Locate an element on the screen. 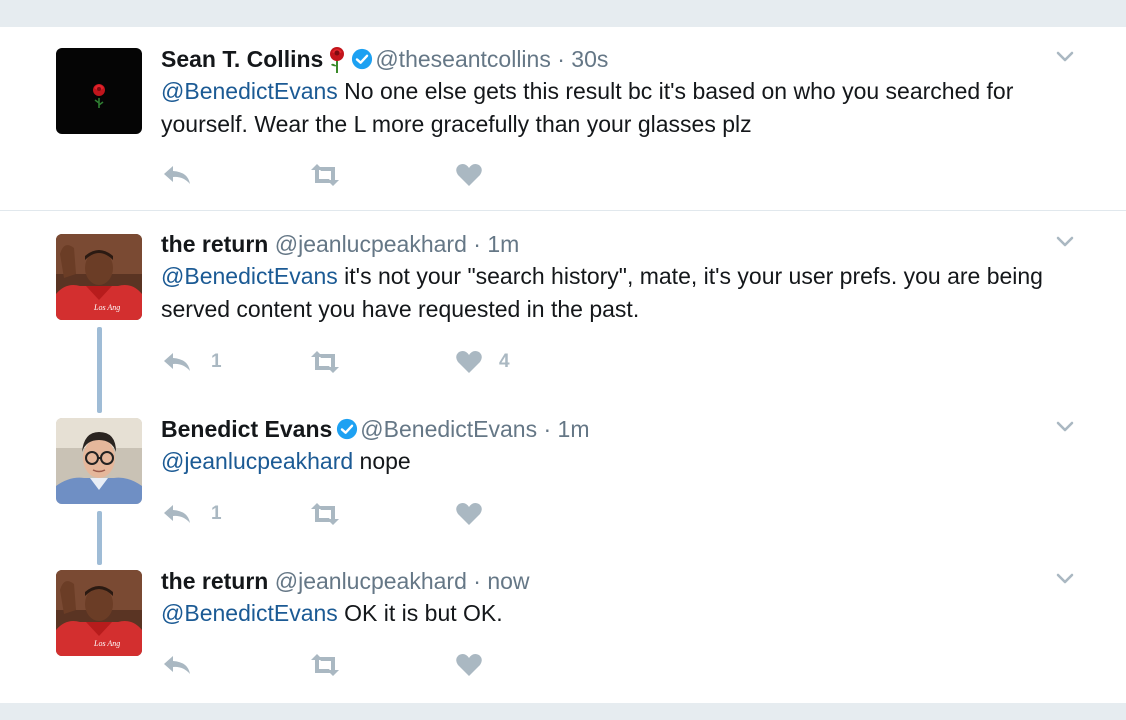 Image resolution: width=1126 pixels, height=720 pixels. tweet-header: Benedict Evans @BenedictEvans · 1m is located at coordinates (375, 429).